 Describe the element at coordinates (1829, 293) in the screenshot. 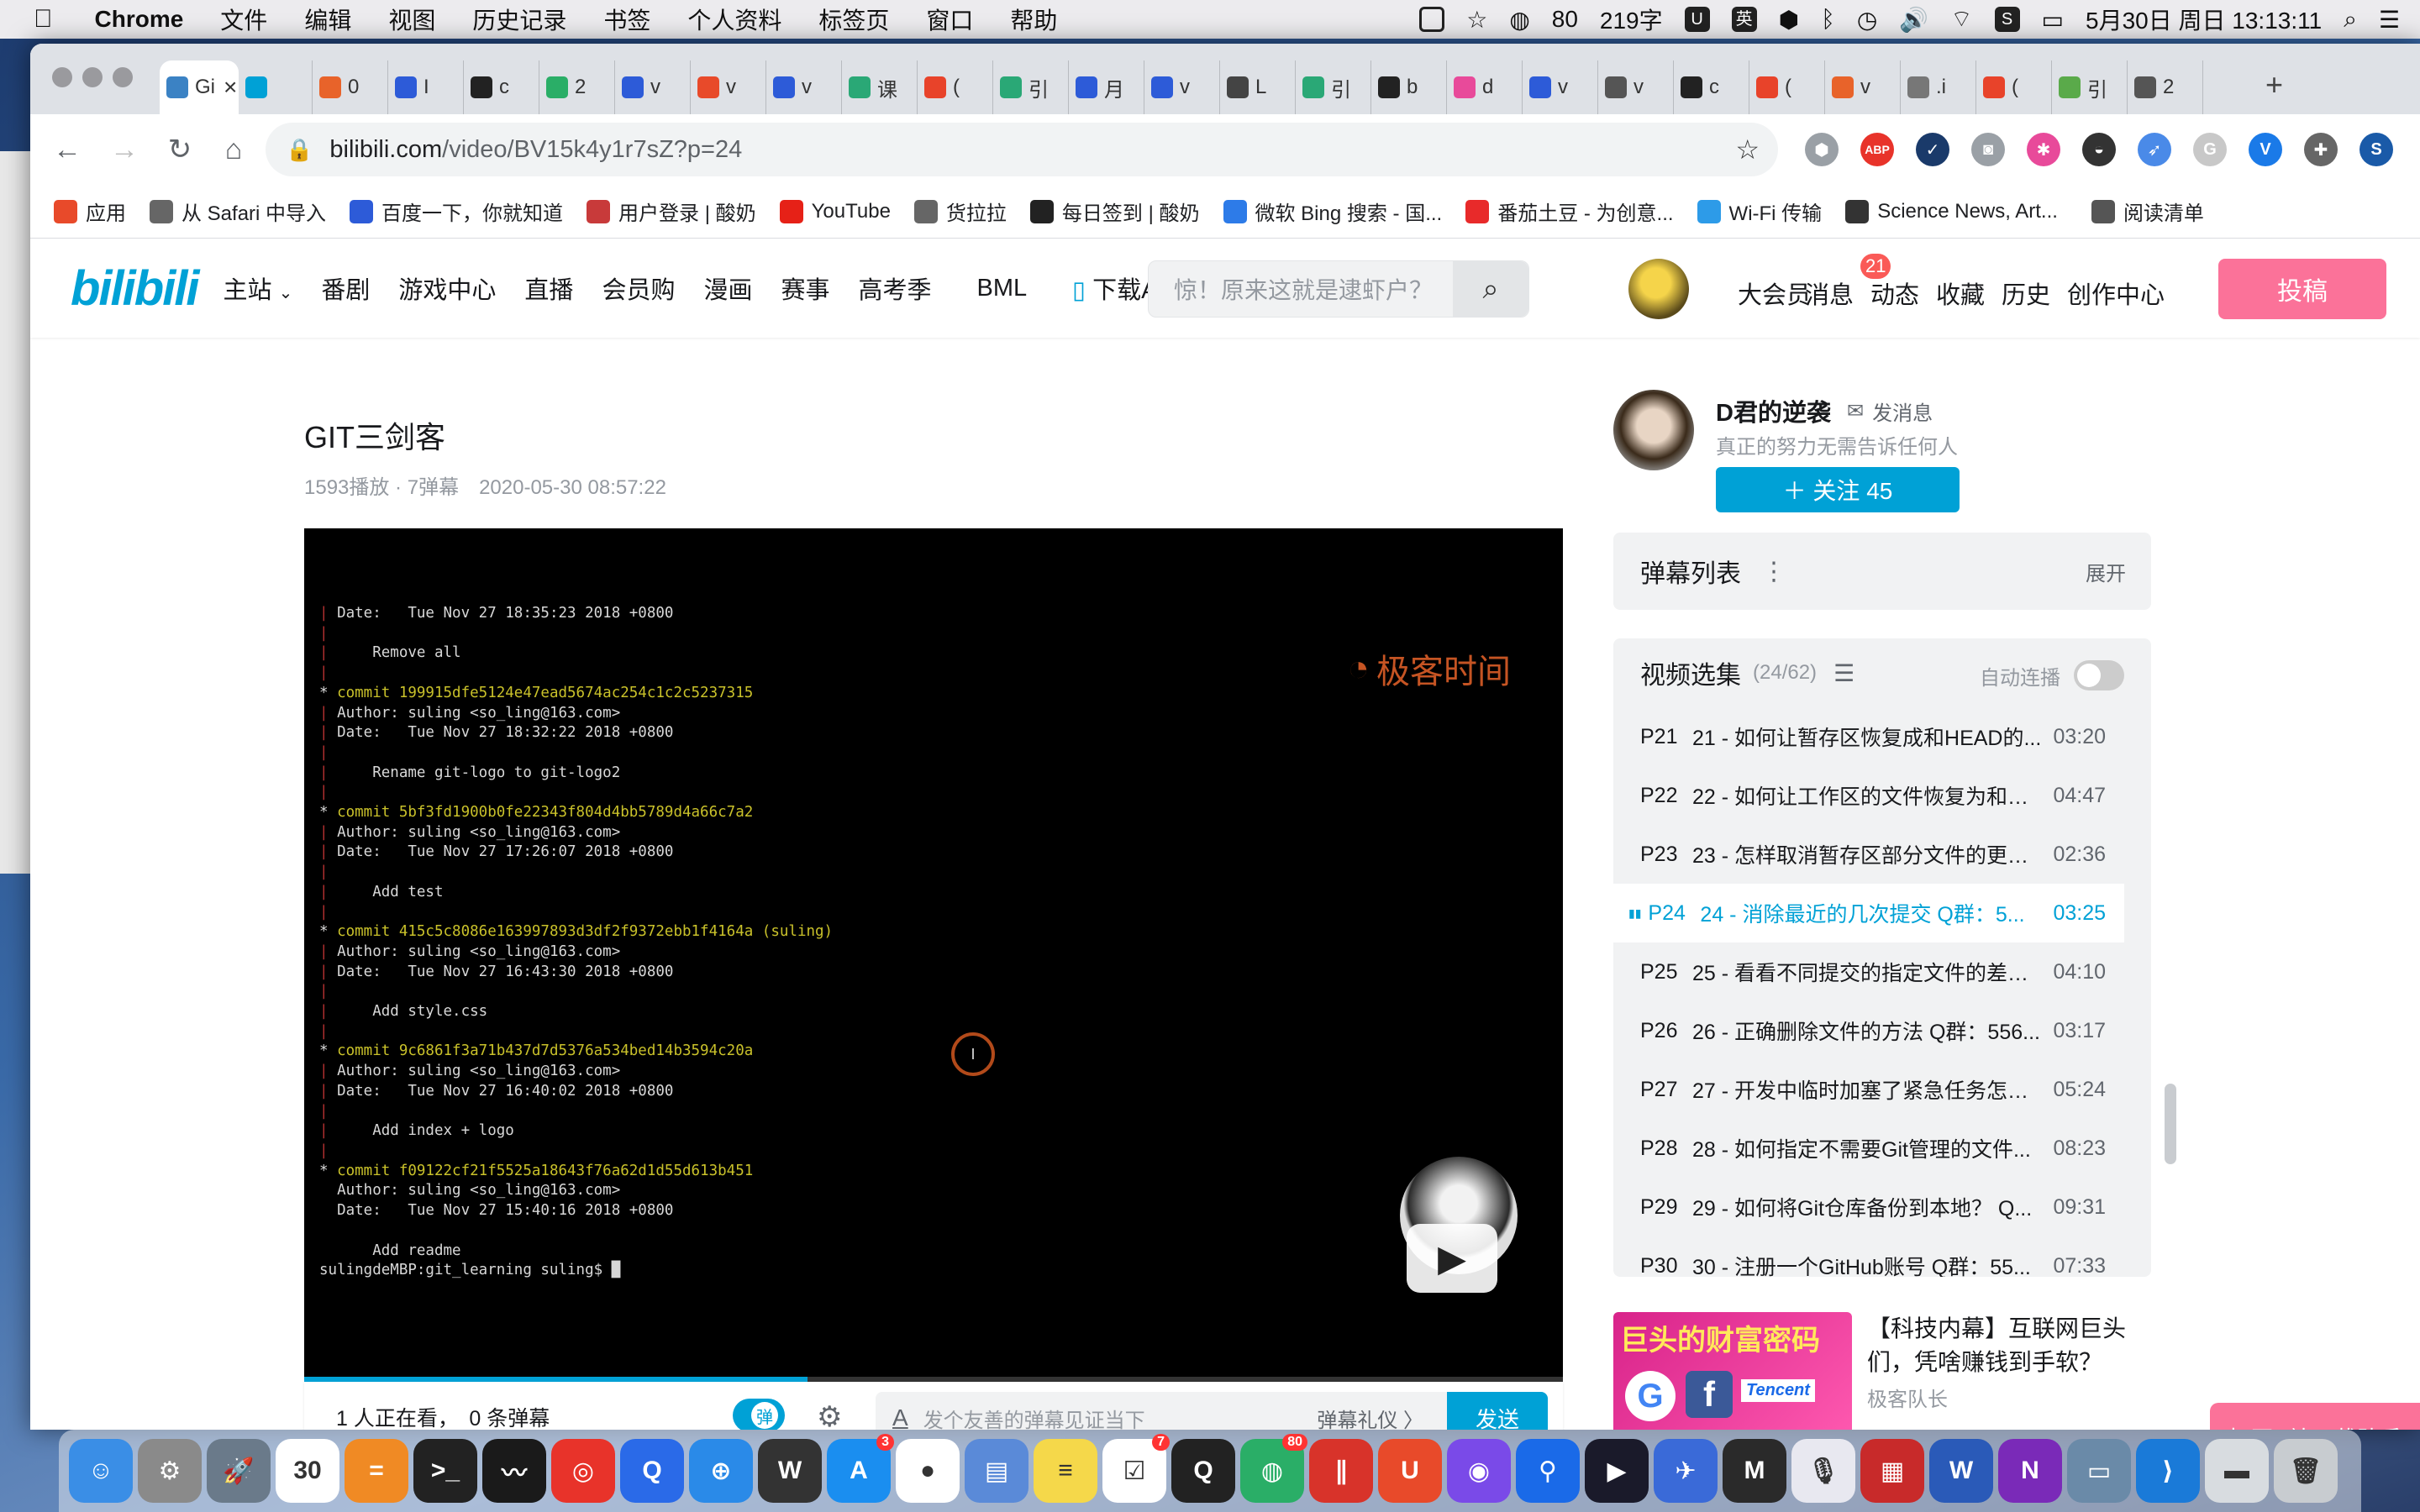

I see `nav-messages: 消息` at that location.